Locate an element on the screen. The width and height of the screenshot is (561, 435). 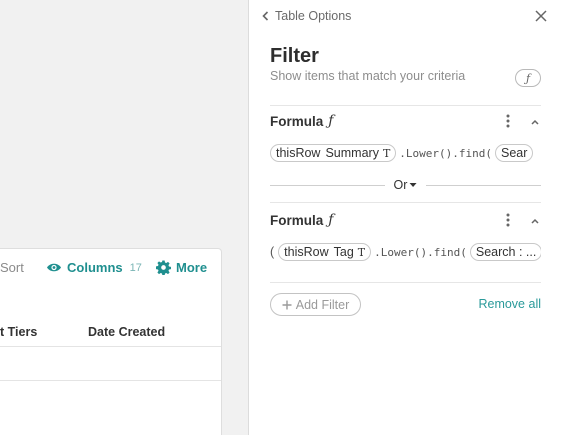
close-icon is located at coordinates (541, 16).